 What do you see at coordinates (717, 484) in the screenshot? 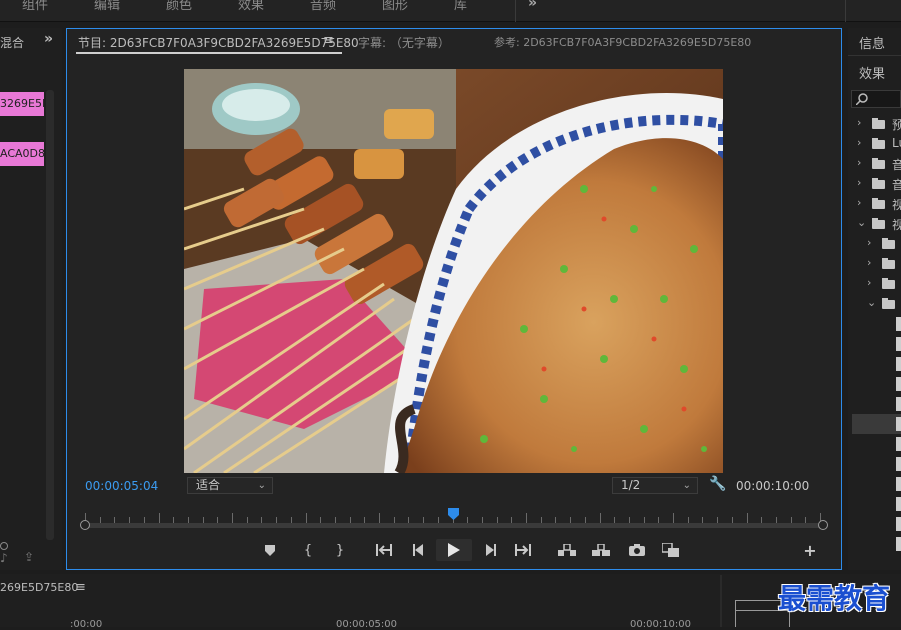
I see `wrench-icon: 🔧` at bounding box center [717, 484].